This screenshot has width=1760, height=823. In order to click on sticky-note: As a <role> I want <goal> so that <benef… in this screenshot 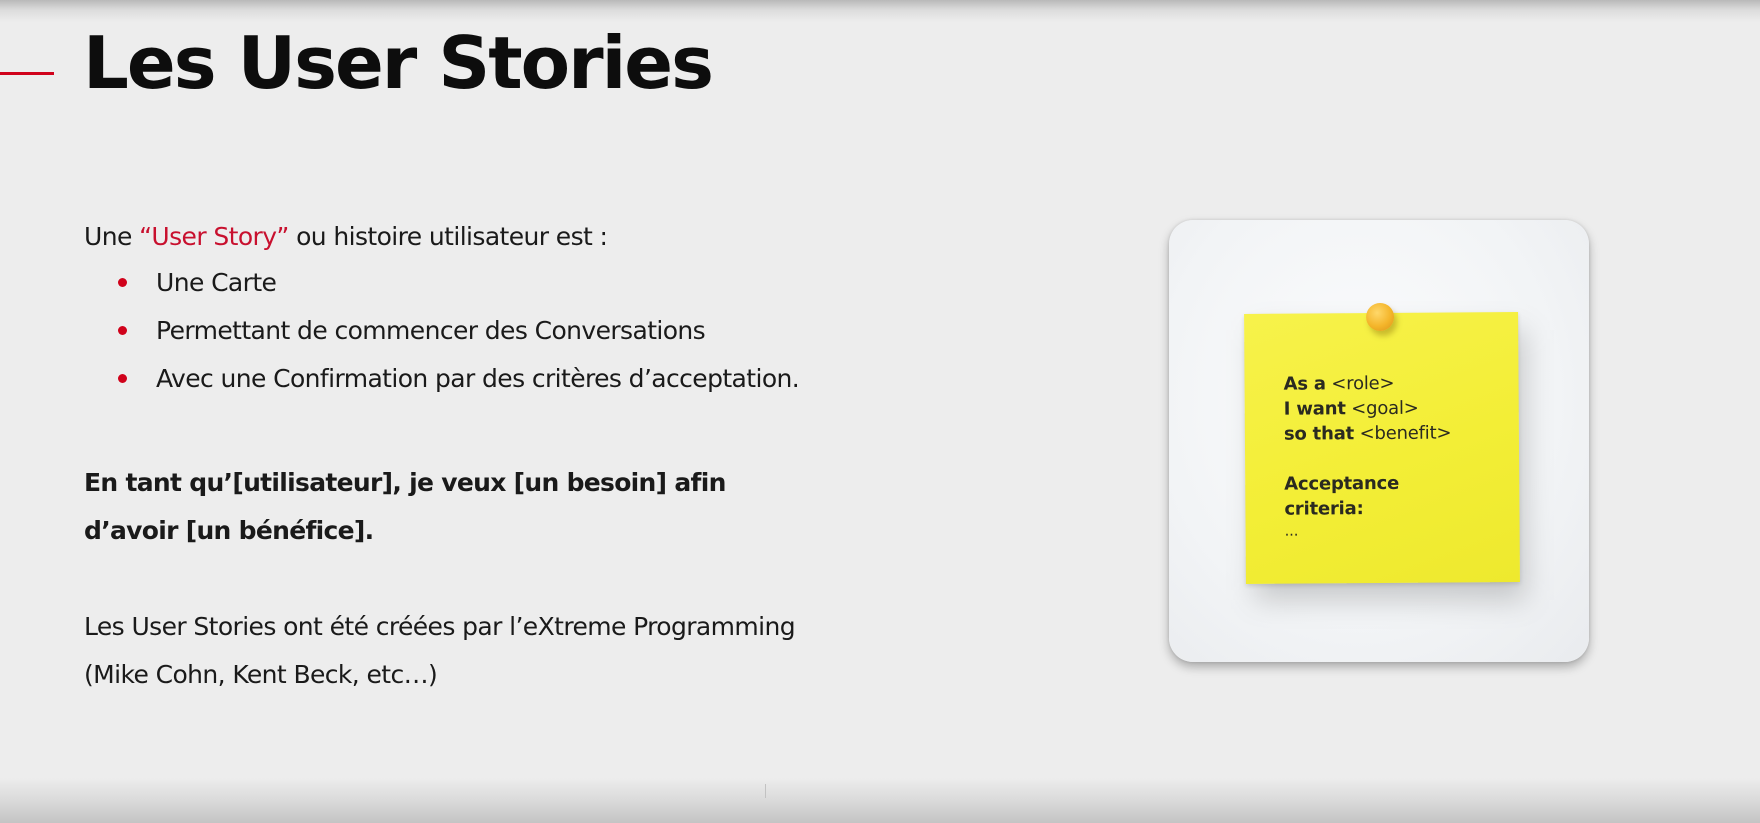, I will do `click(1382, 443)`.